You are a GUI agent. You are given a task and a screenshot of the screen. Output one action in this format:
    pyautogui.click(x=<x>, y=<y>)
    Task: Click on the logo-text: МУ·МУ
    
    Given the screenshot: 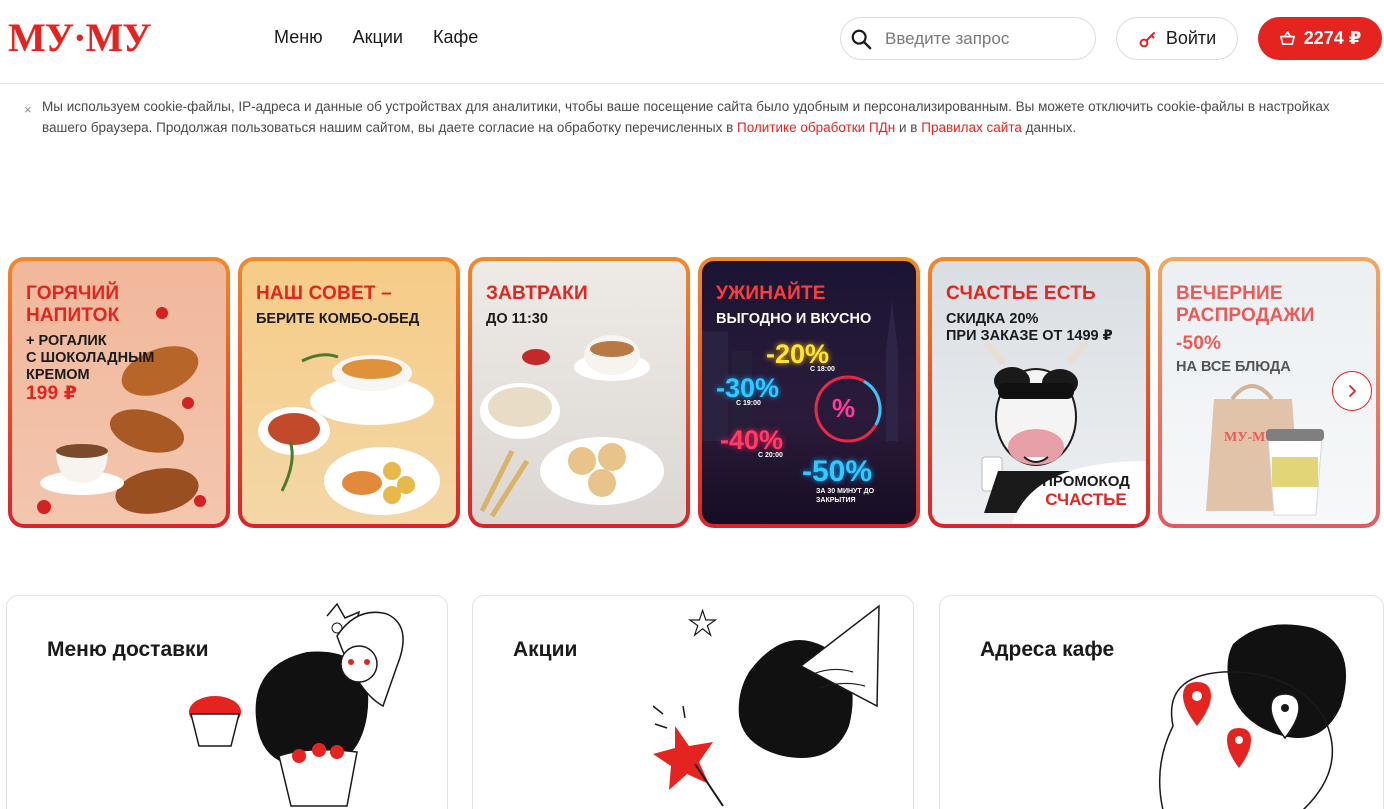 What is the action you would take?
    pyautogui.click(x=79, y=38)
    